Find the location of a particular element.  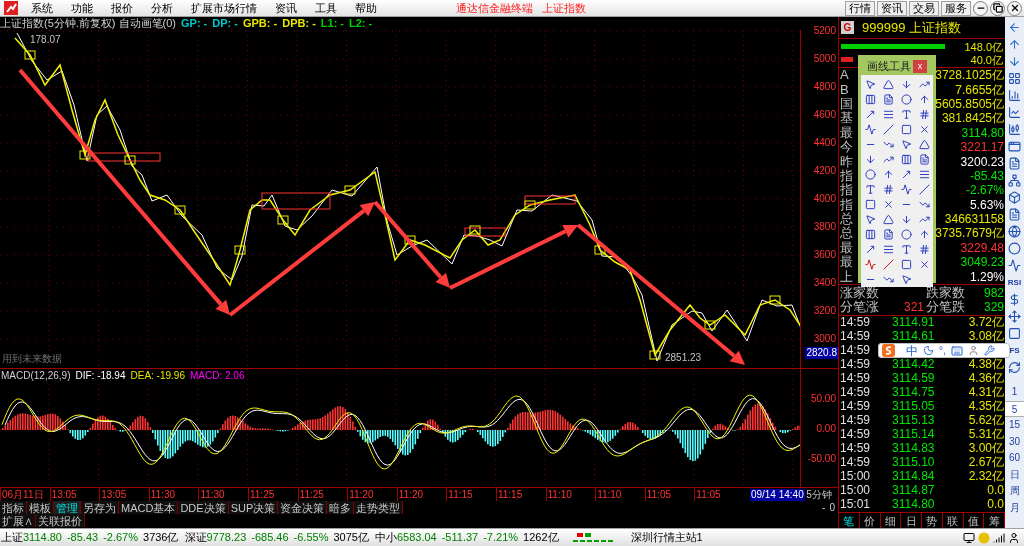

axis-label: 50.00 is located at coordinates (823, 399).